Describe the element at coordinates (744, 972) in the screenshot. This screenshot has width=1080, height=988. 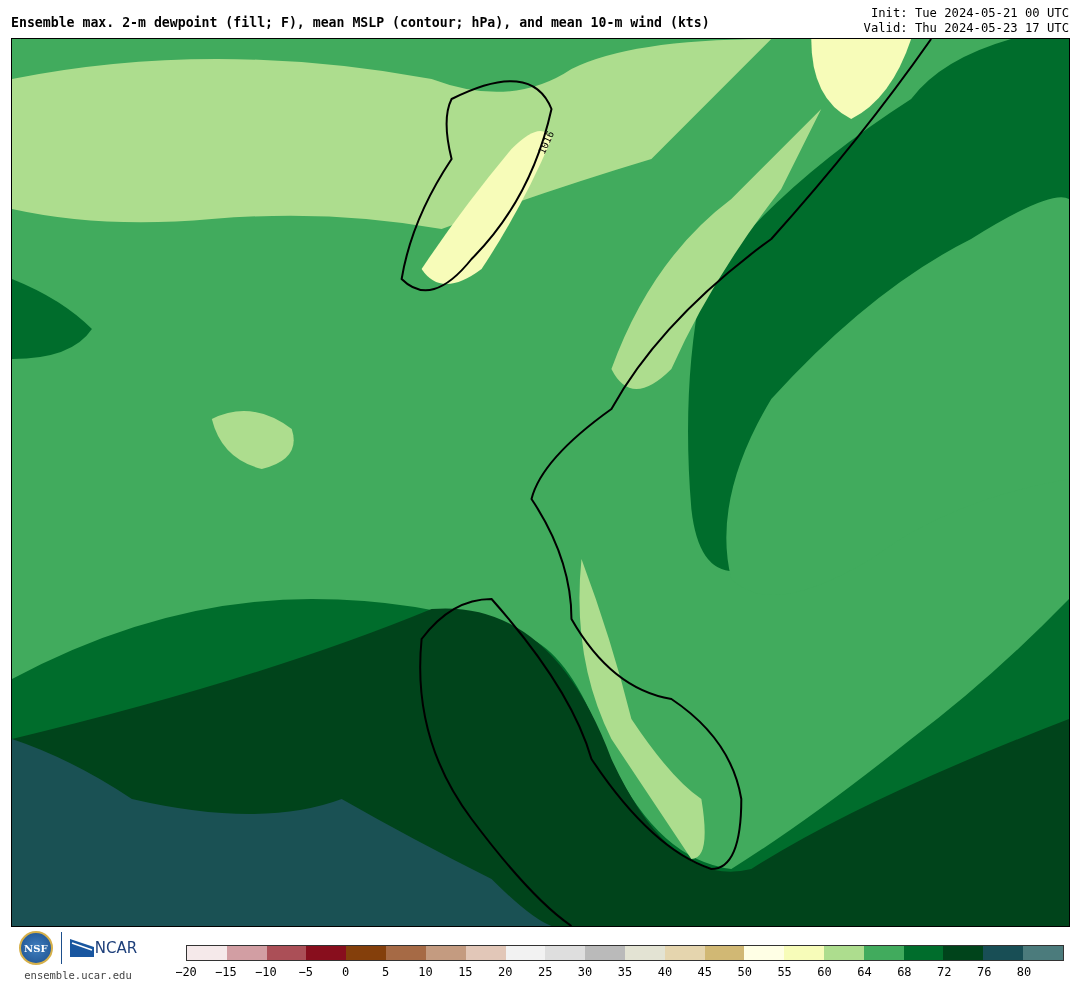
I see `colorbar-tick-label: 50` at that location.